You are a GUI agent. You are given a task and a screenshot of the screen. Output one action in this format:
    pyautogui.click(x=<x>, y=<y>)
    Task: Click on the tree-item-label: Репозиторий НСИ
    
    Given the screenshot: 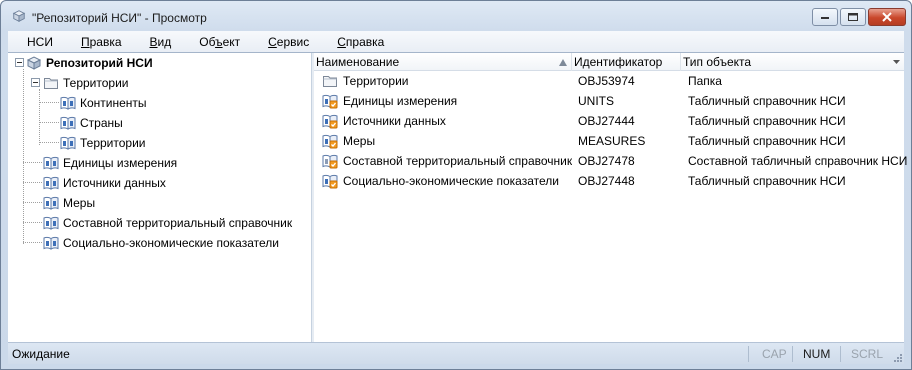 What is the action you would take?
    pyautogui.click(x=99, y=63)
    